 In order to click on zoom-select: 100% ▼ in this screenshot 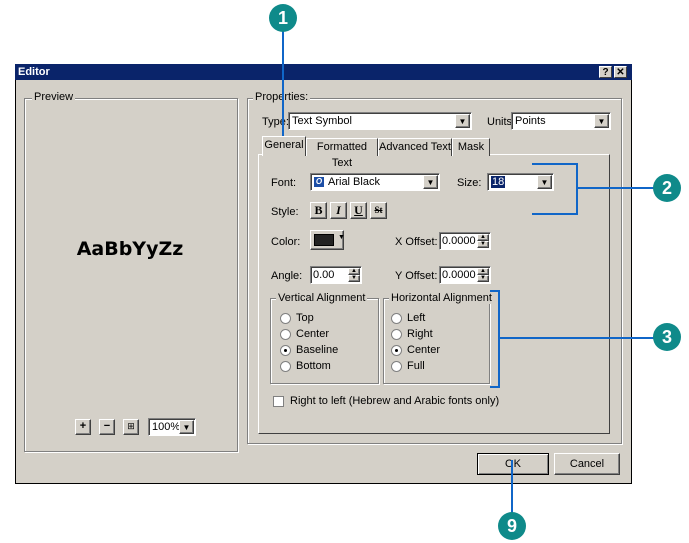, I will do `click(172, 427)`.